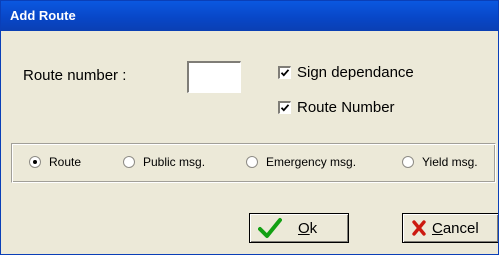  I want to click on ok-button: Ok, so click(299, 228).